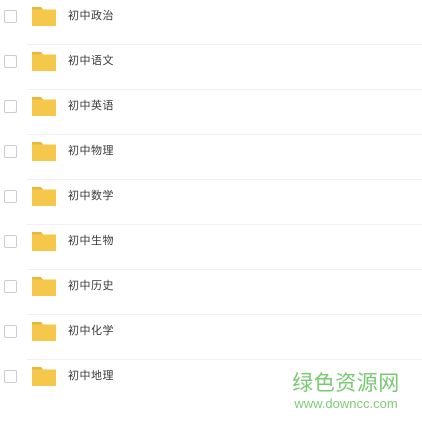 Image resolution: width=422 pixels, height=422 pixels. Describe the element at coordinates (91, 376) in the screenshot. I see `folder-name: 初中地理` at that location.